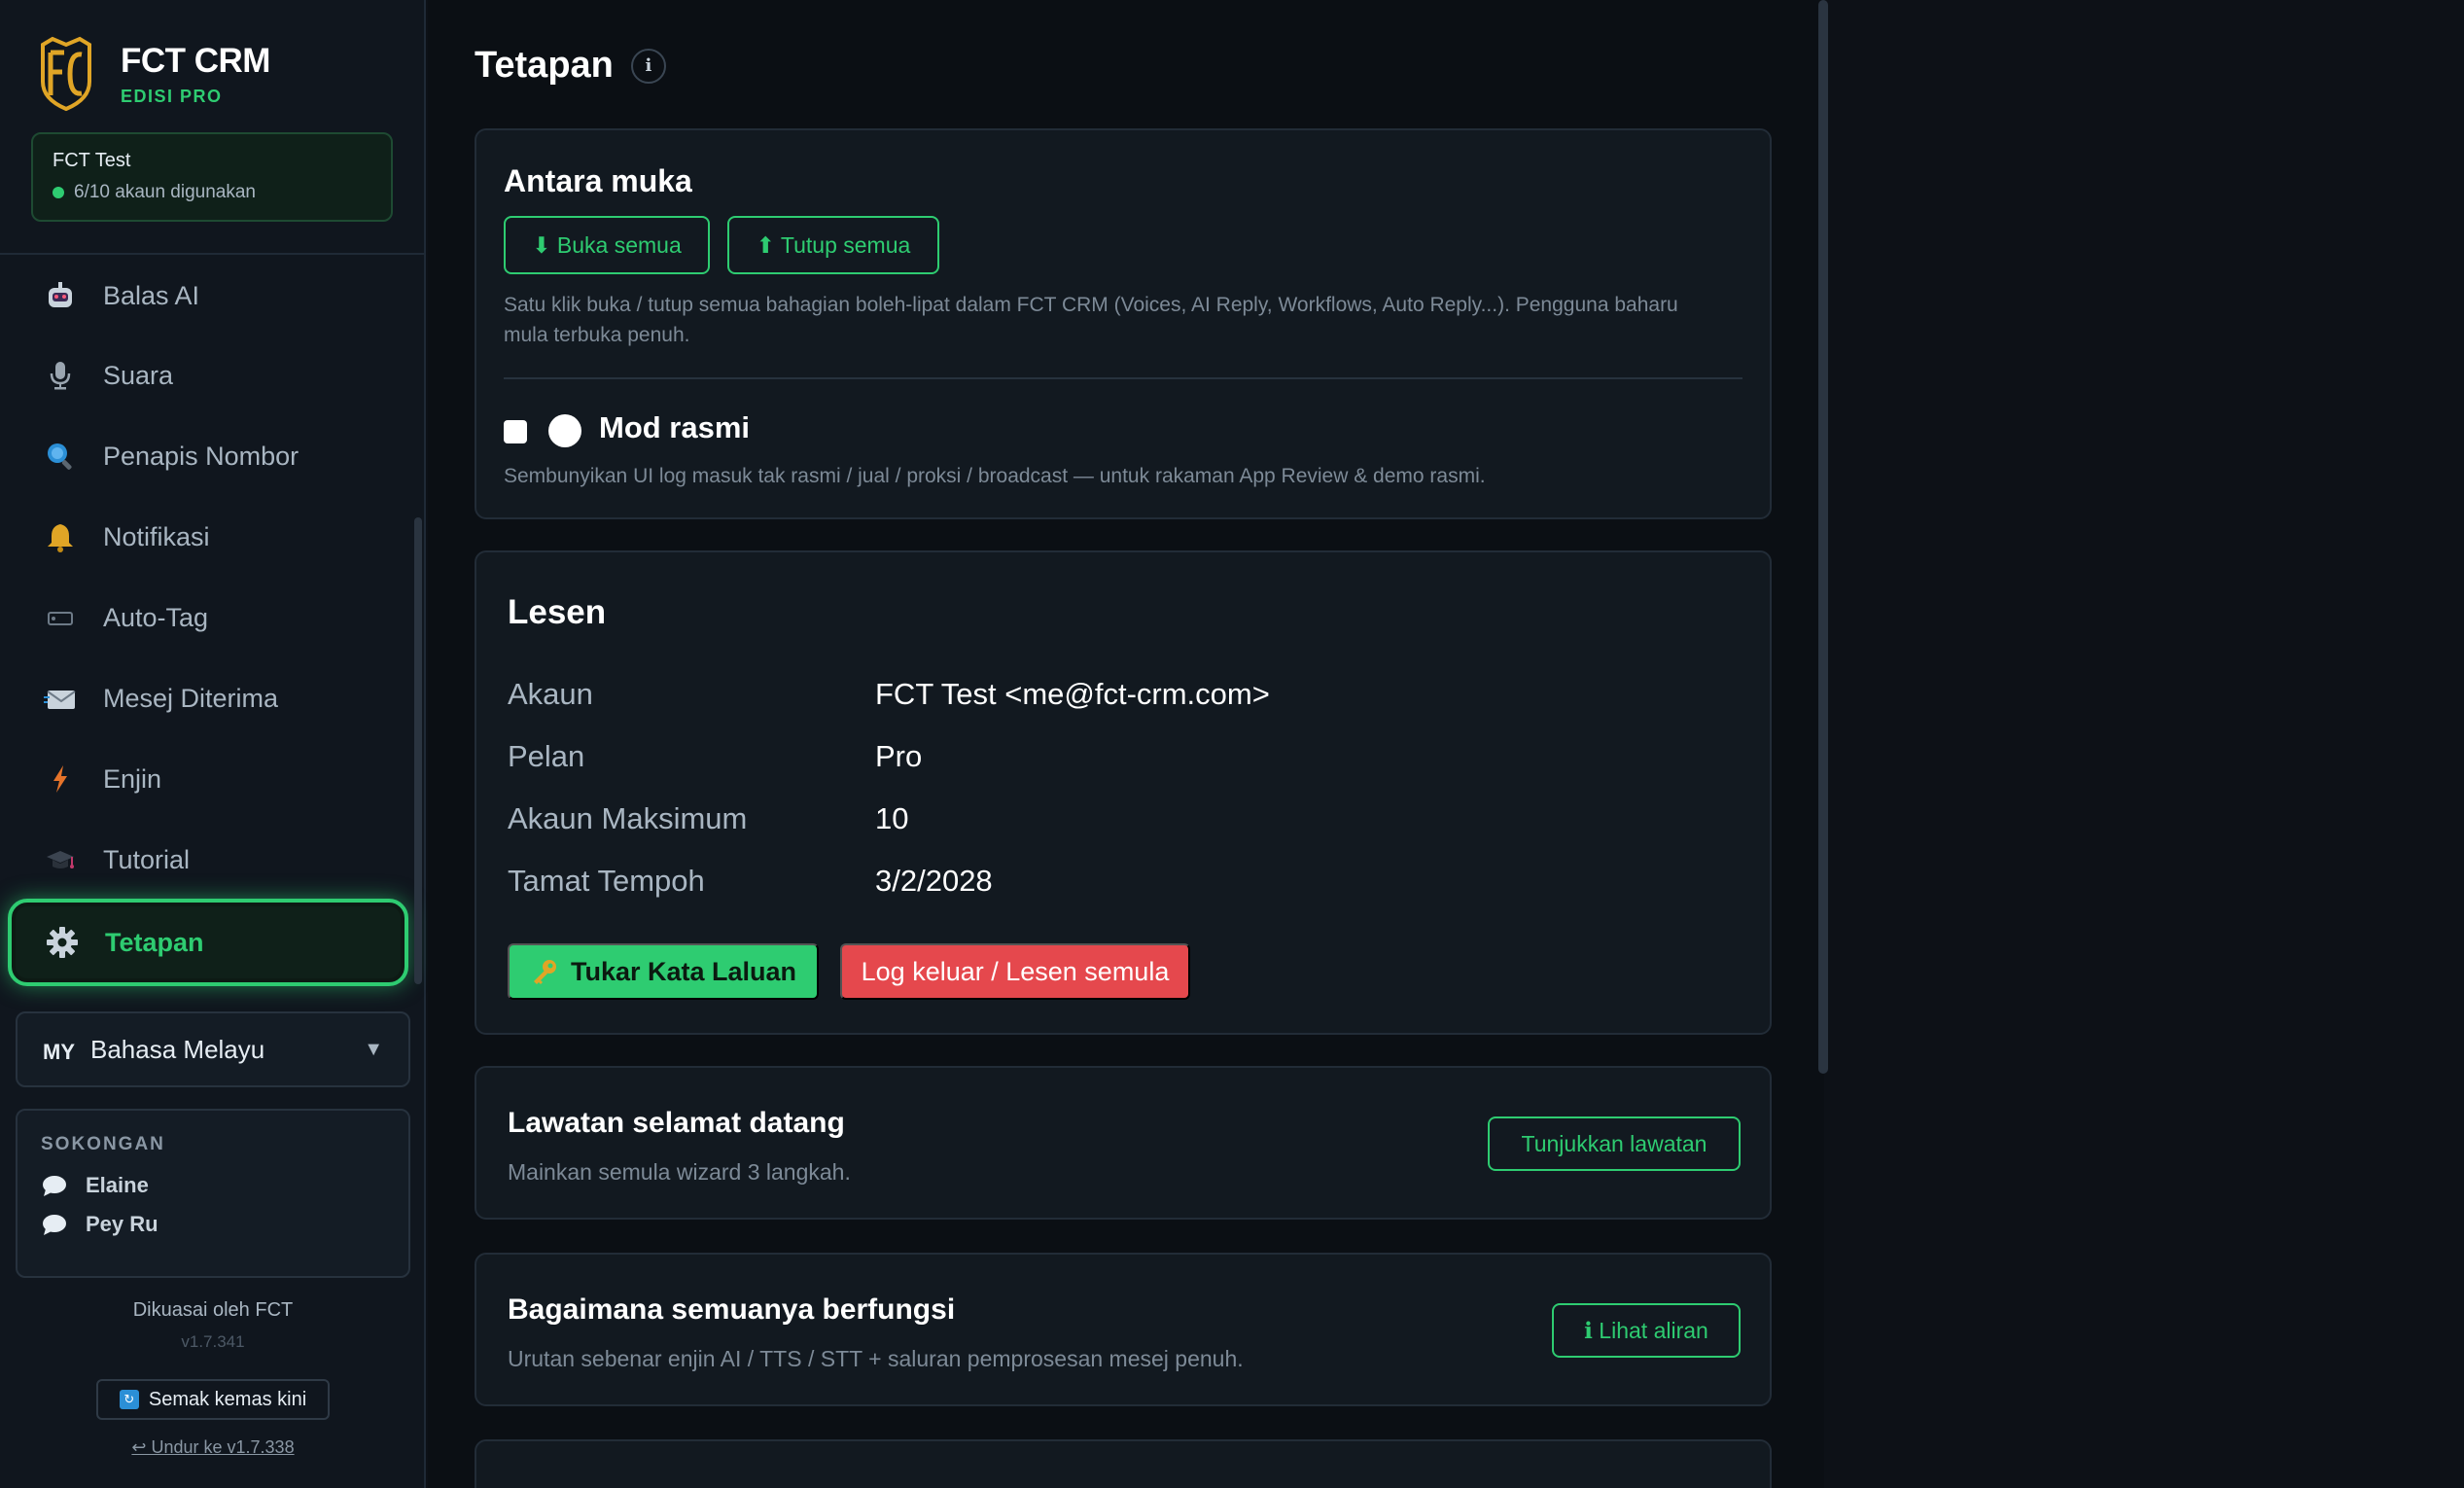  I want to click on license-row-plan: Pelan Pro, so click(715, 757).